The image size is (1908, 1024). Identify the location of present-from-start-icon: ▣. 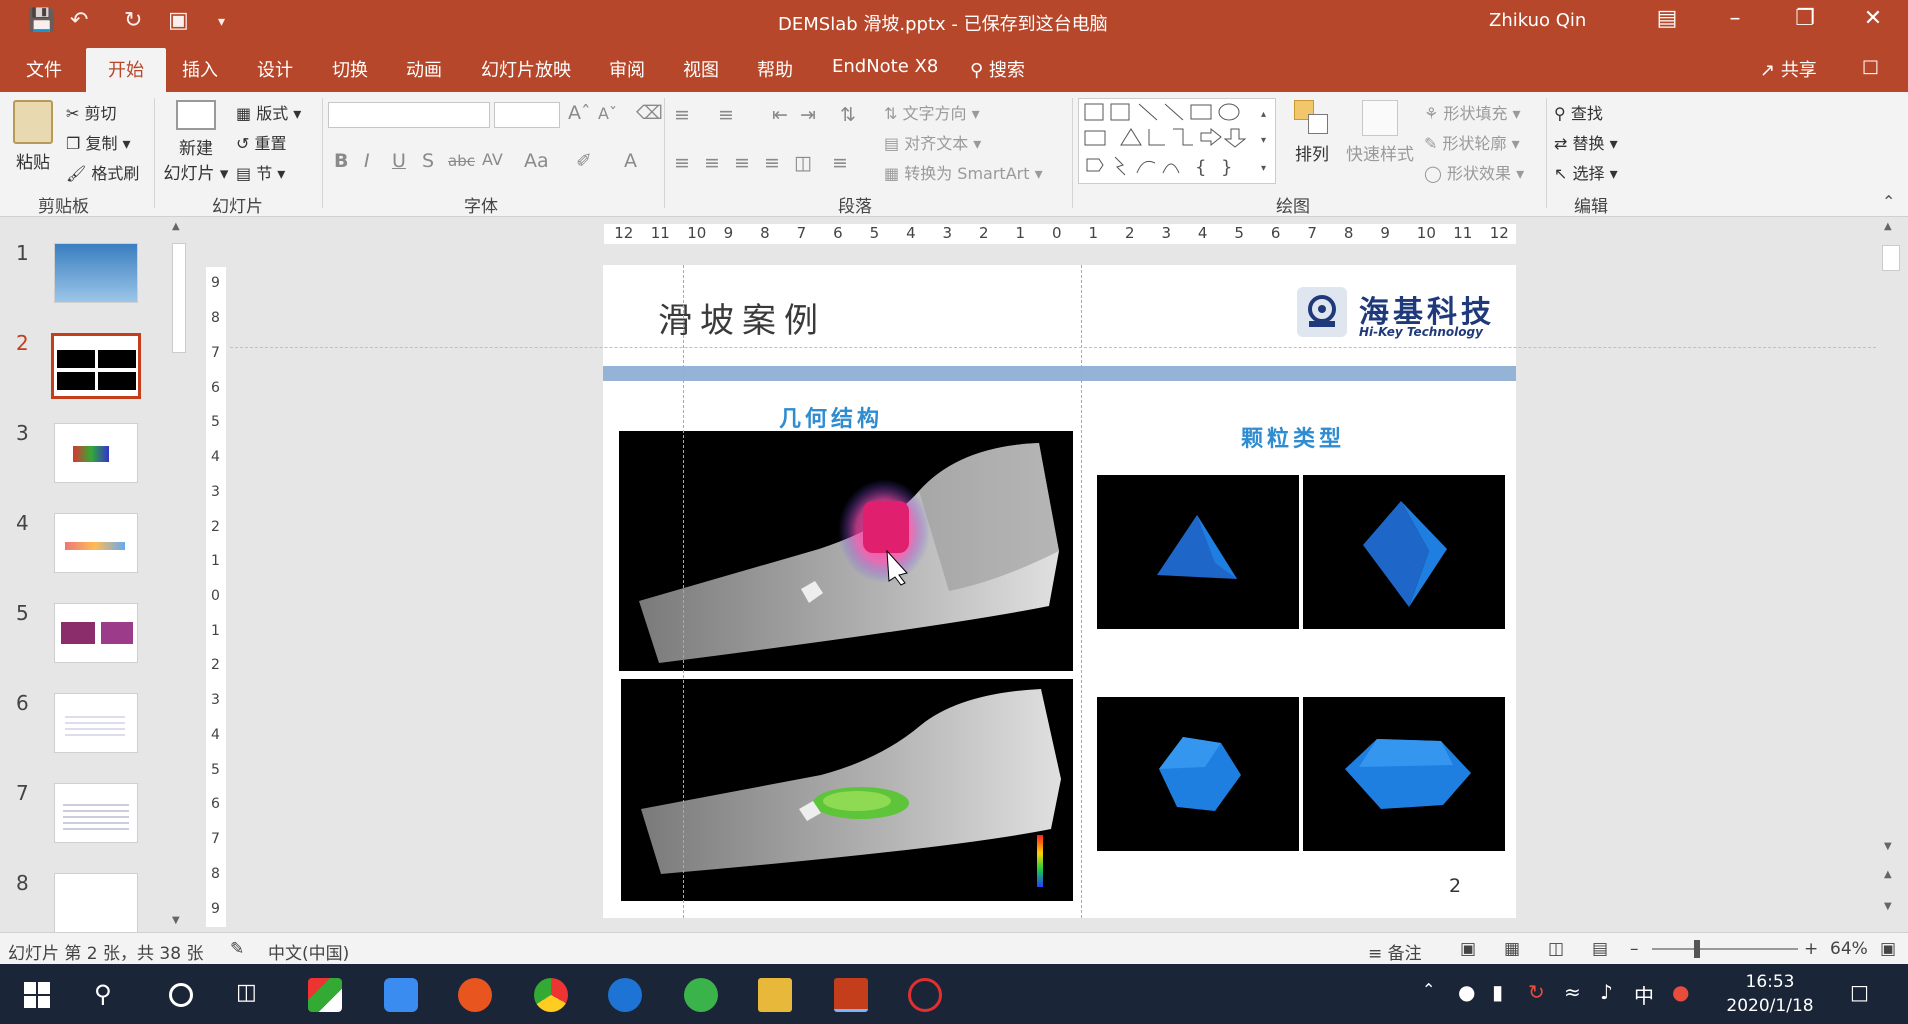
(178, 20).